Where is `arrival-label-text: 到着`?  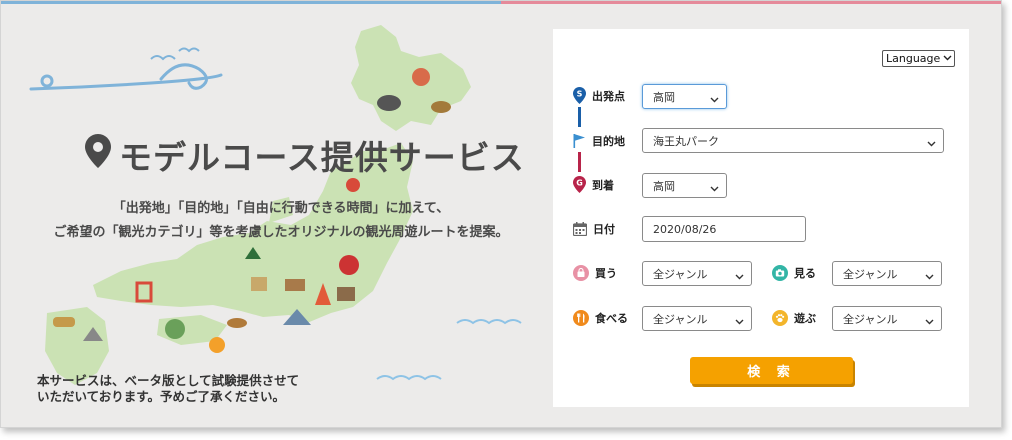
arrival-label-text: 到着 is located at coordinates (603, 185).